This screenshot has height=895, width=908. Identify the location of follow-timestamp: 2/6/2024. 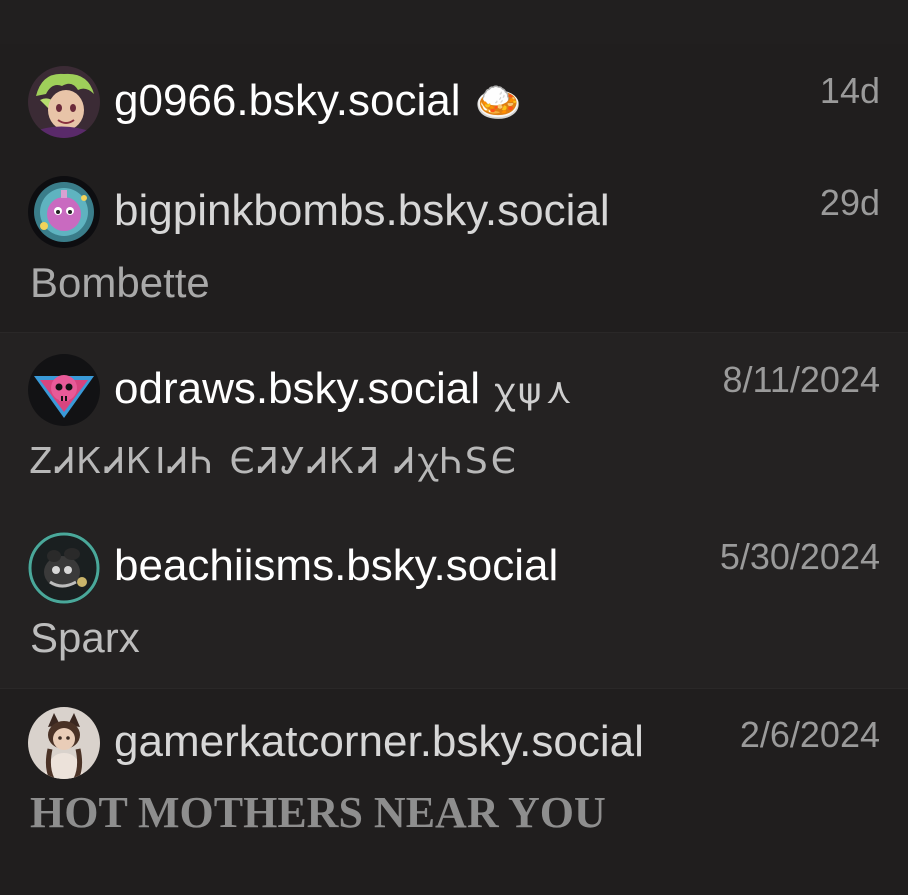
(809, 734).